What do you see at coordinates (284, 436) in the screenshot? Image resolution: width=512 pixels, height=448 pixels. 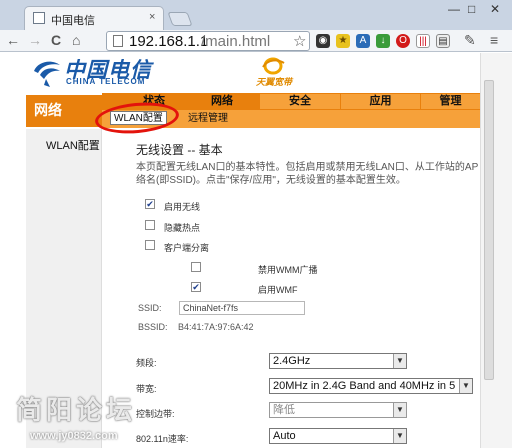 I see `rate-value: Auto` at bounding box center [284, 436].